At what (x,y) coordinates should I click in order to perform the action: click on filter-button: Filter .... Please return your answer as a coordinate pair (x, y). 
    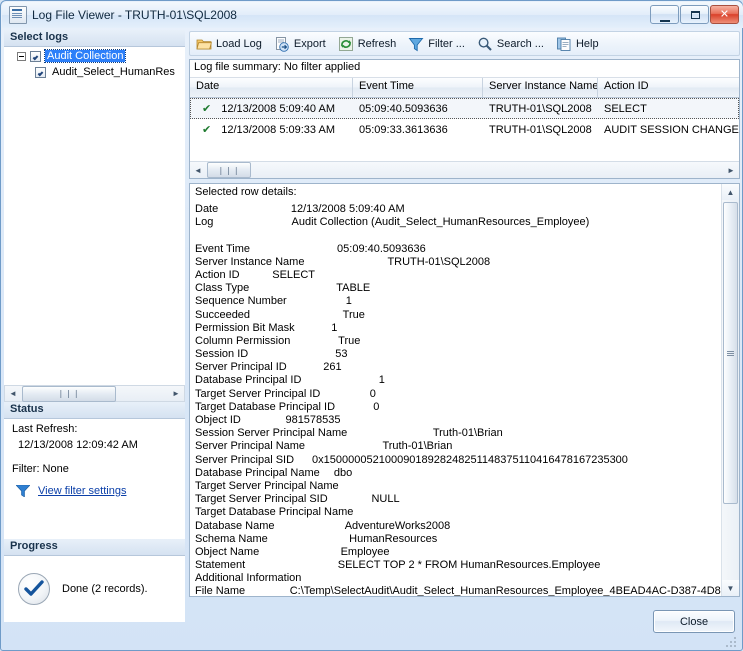
    Looking at the image, I should click on (437, 43).